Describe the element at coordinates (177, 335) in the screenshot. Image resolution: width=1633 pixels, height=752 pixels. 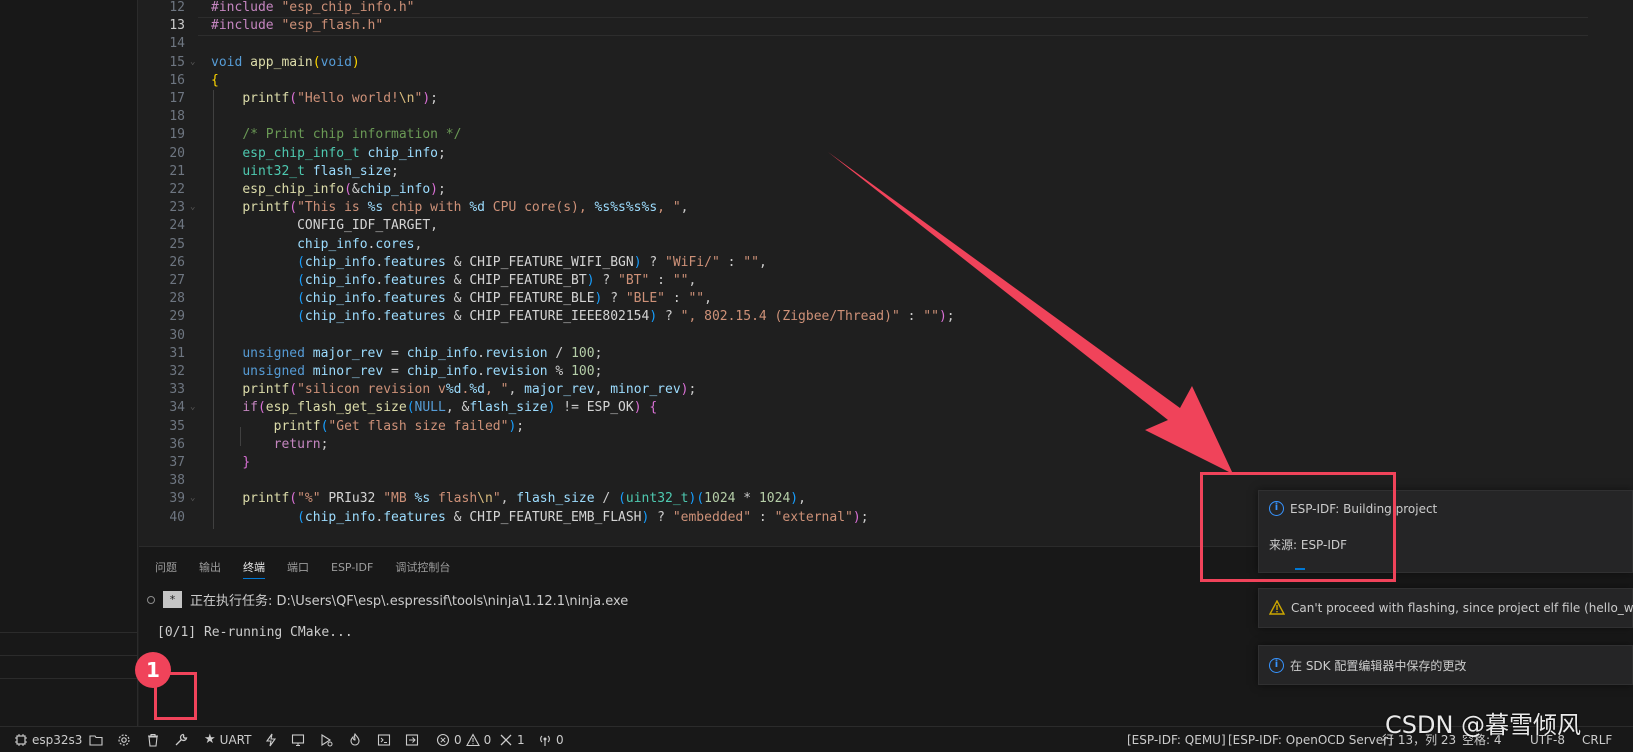
I see `line-number: 30` at that location.